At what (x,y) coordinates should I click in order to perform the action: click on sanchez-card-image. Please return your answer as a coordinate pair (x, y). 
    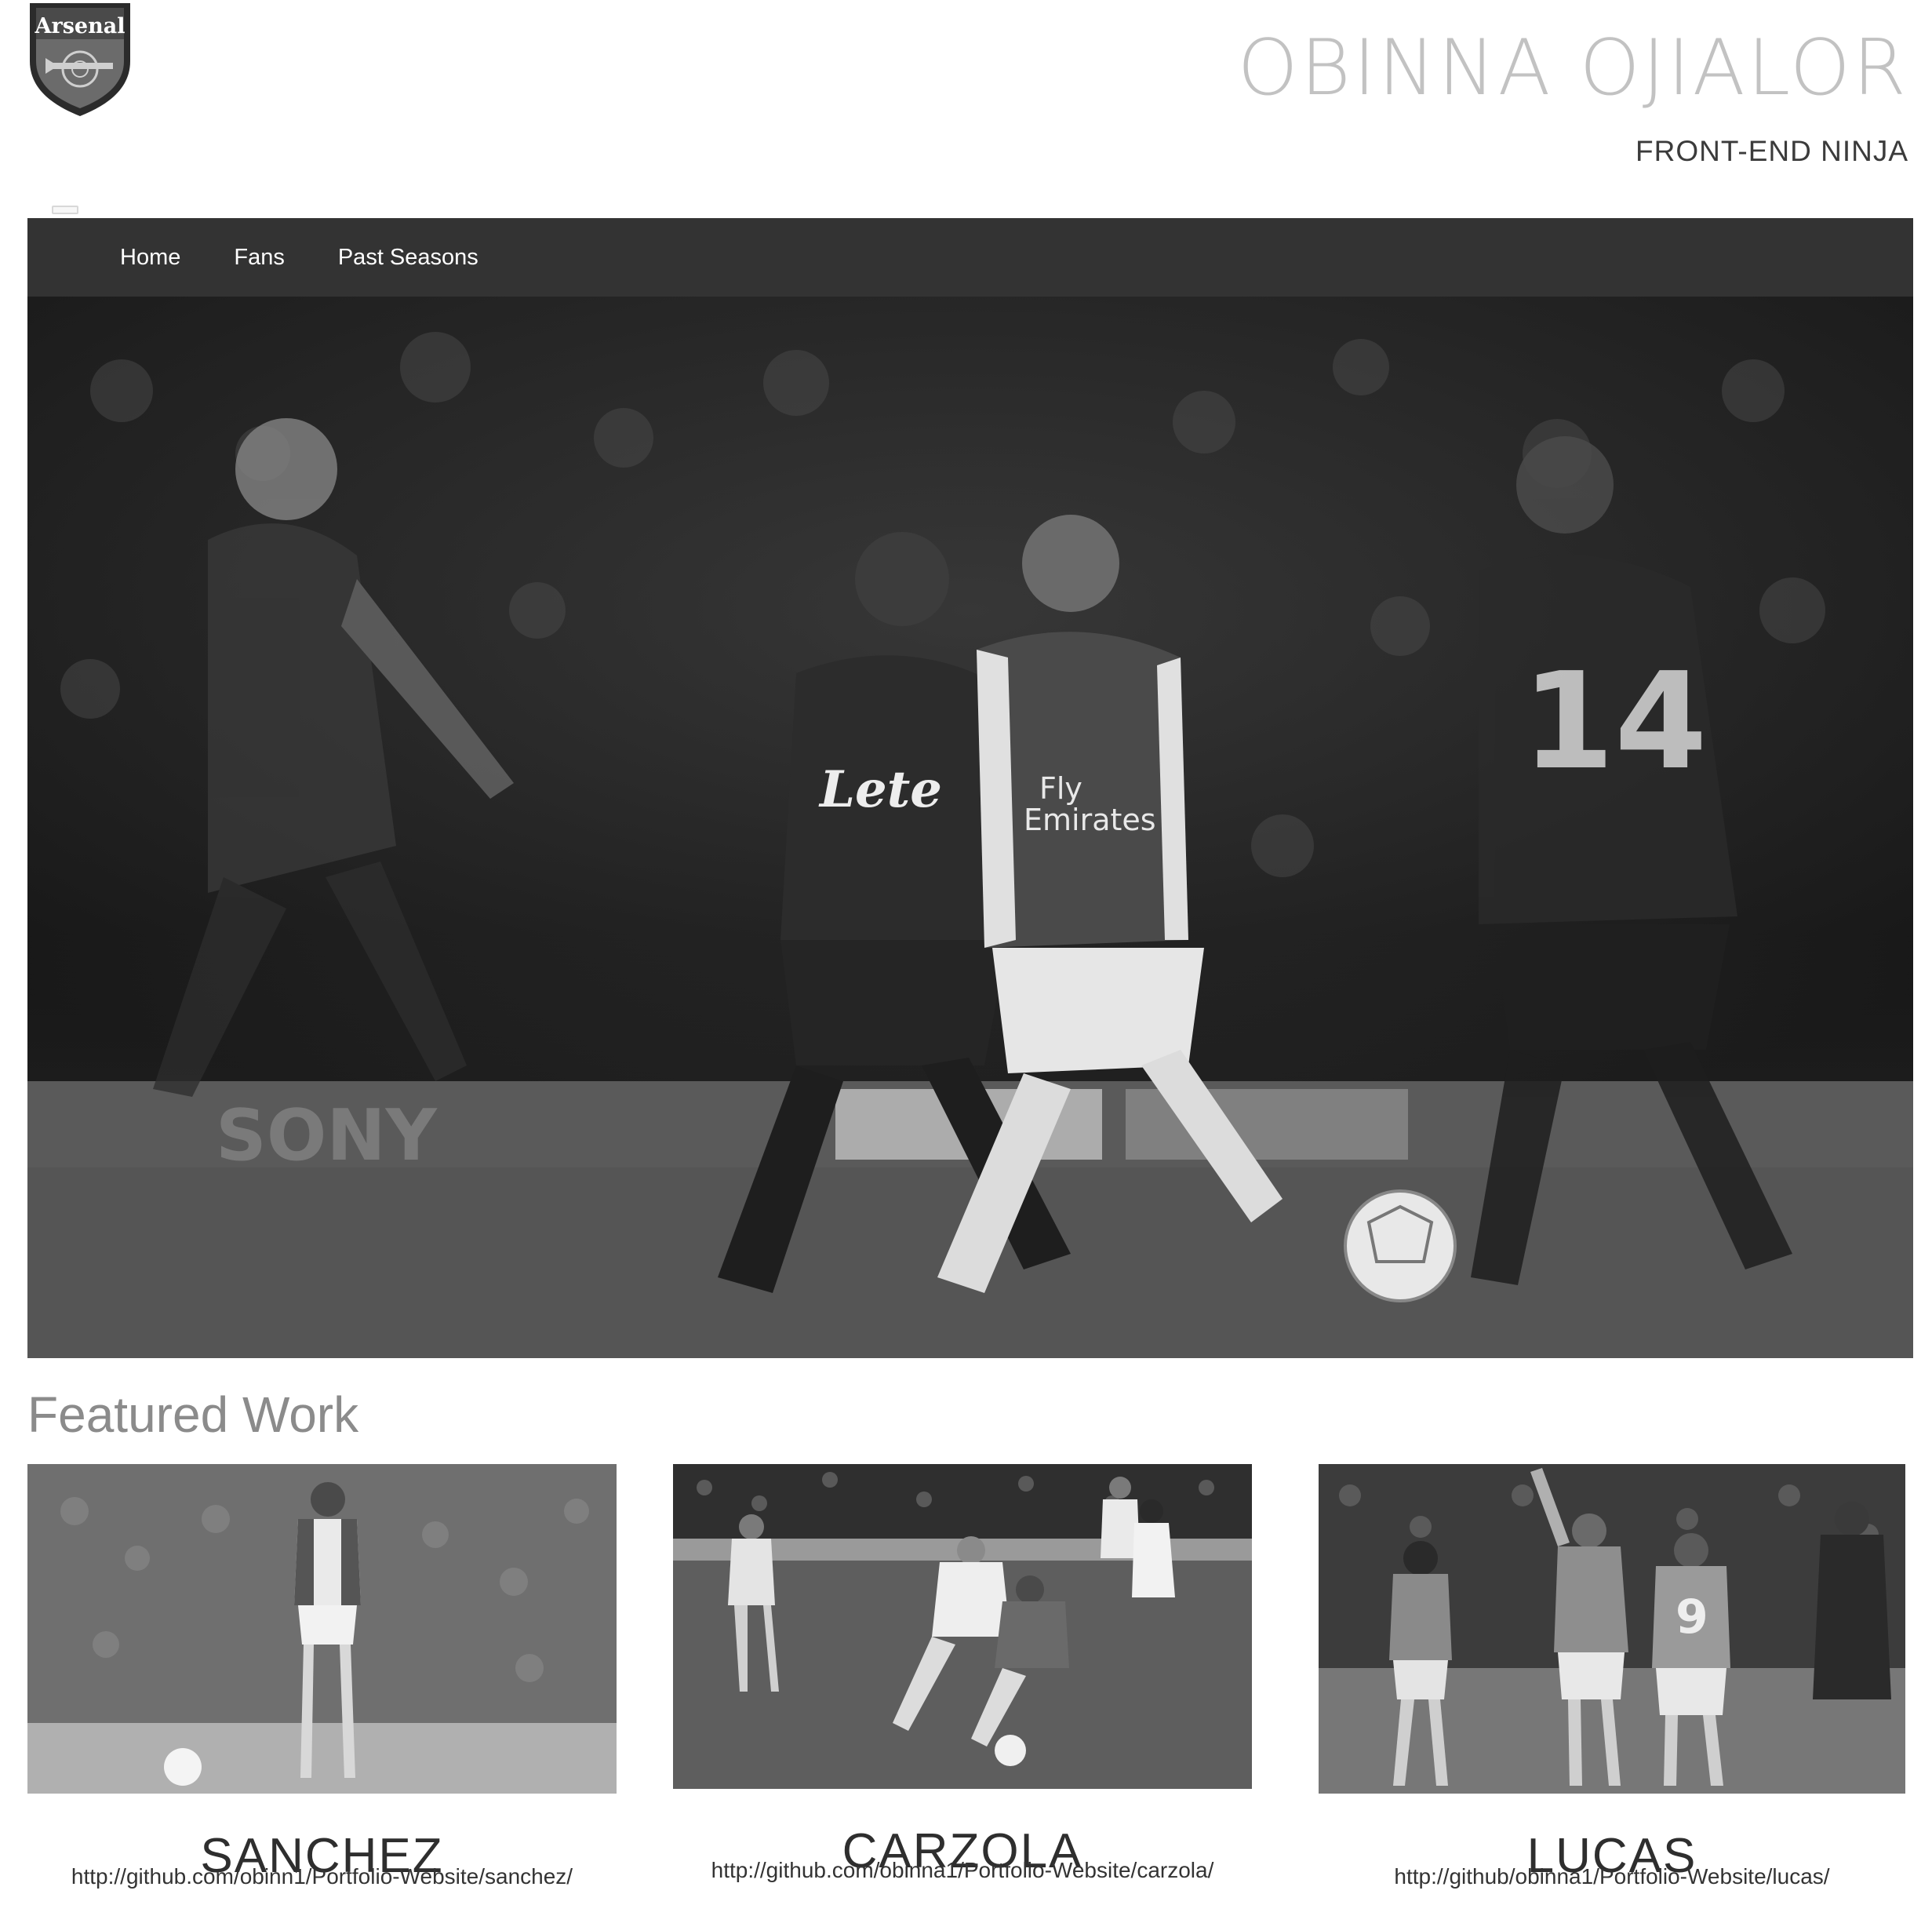
    Looking at the image, I should click on (322, 1629).